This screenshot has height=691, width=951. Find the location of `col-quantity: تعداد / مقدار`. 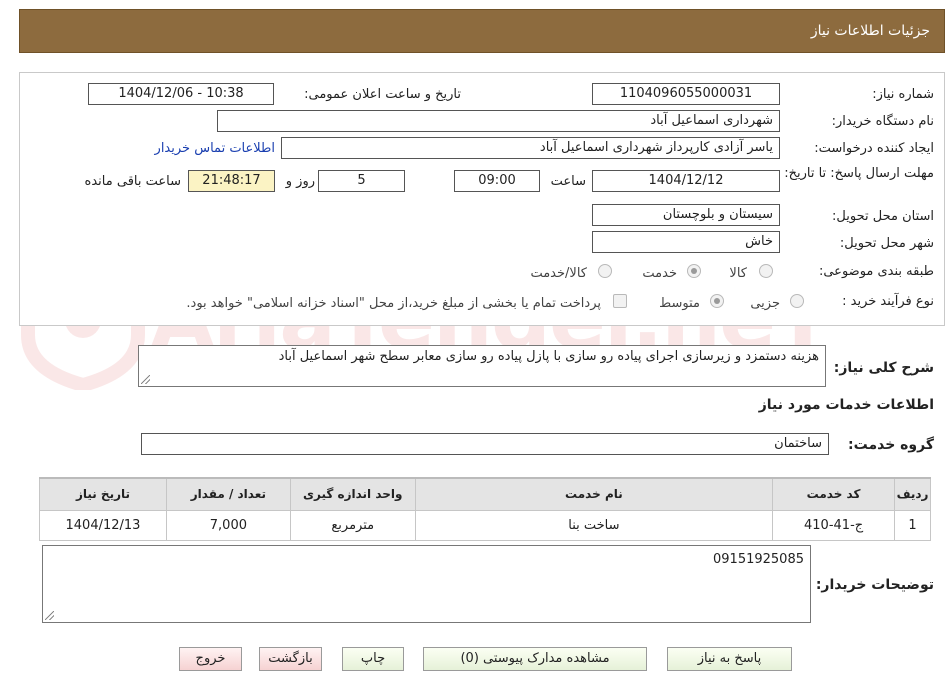

col-quantity: تعداد / مقدار is located at coordinates (228, 494).